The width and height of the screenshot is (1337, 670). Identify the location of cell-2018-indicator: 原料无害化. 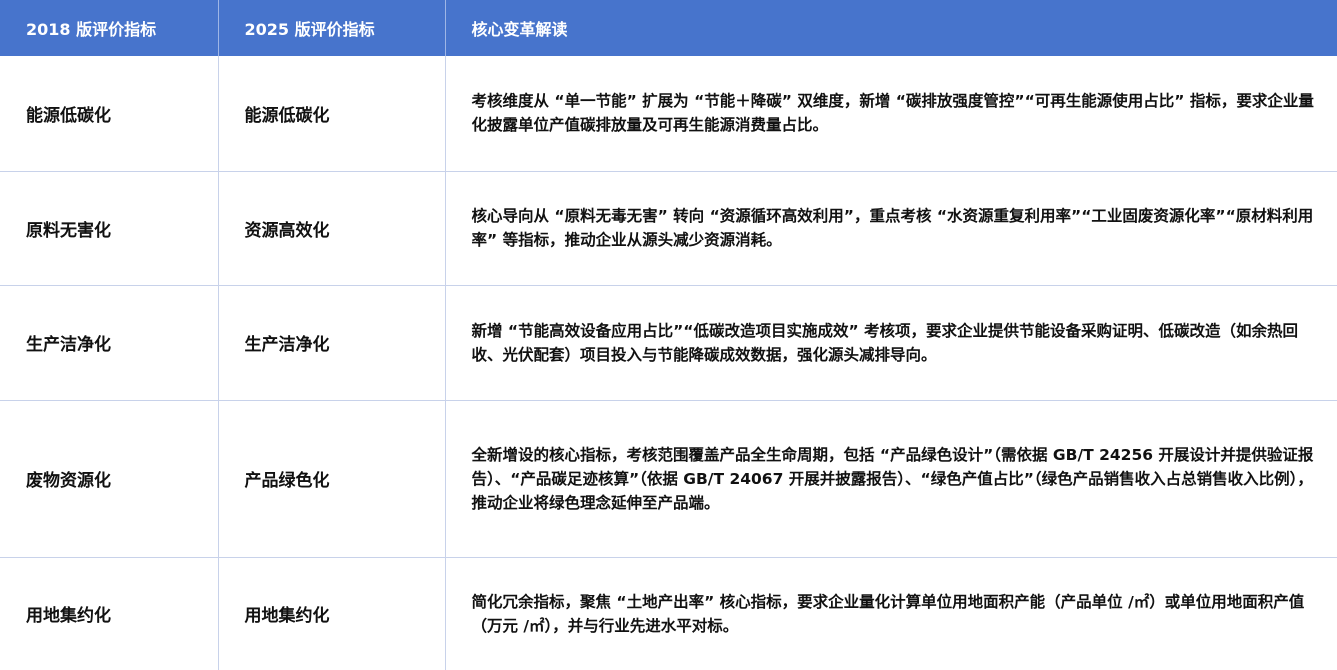
(109, 228).